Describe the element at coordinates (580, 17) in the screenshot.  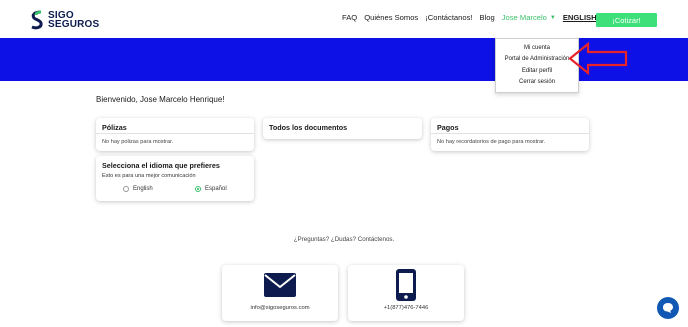
I see `language-switch: ENGLISH` at that location.